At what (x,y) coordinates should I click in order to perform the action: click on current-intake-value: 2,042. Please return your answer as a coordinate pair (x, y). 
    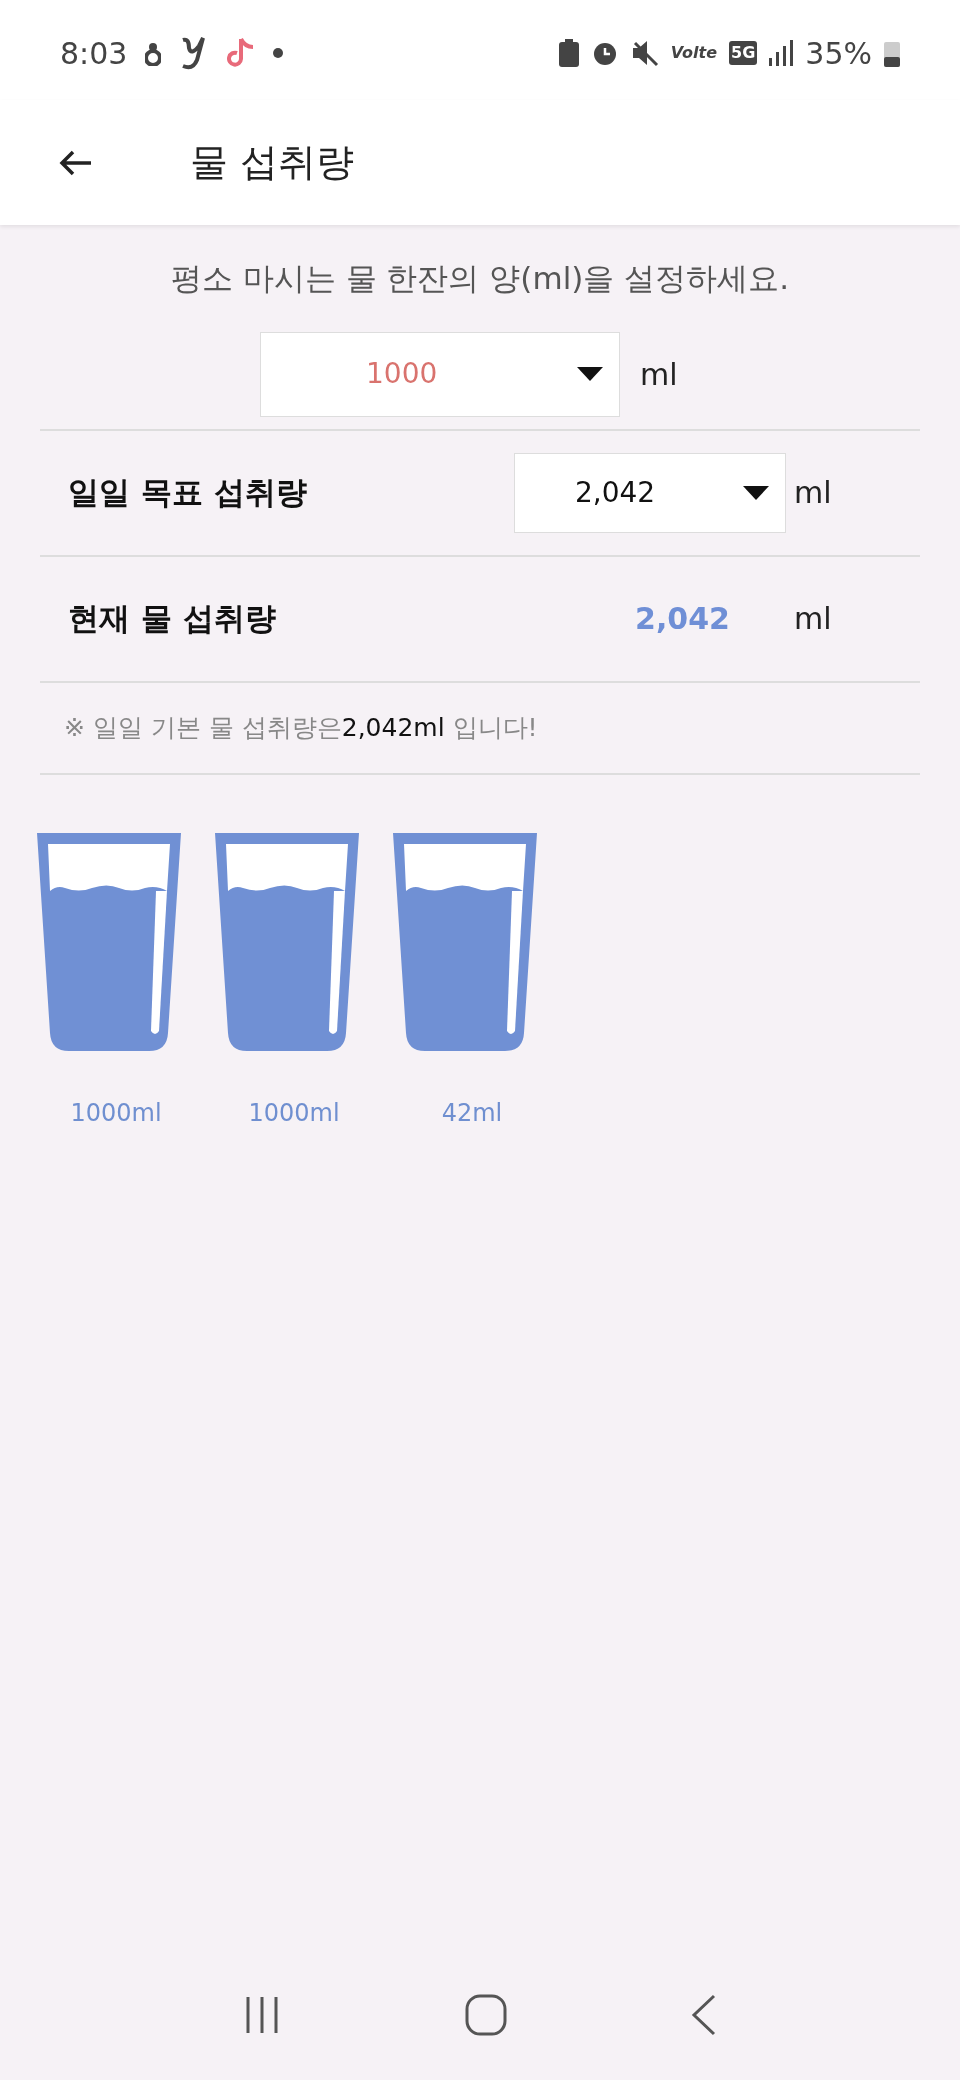
    Looking at the image, I should click on (682, 619).